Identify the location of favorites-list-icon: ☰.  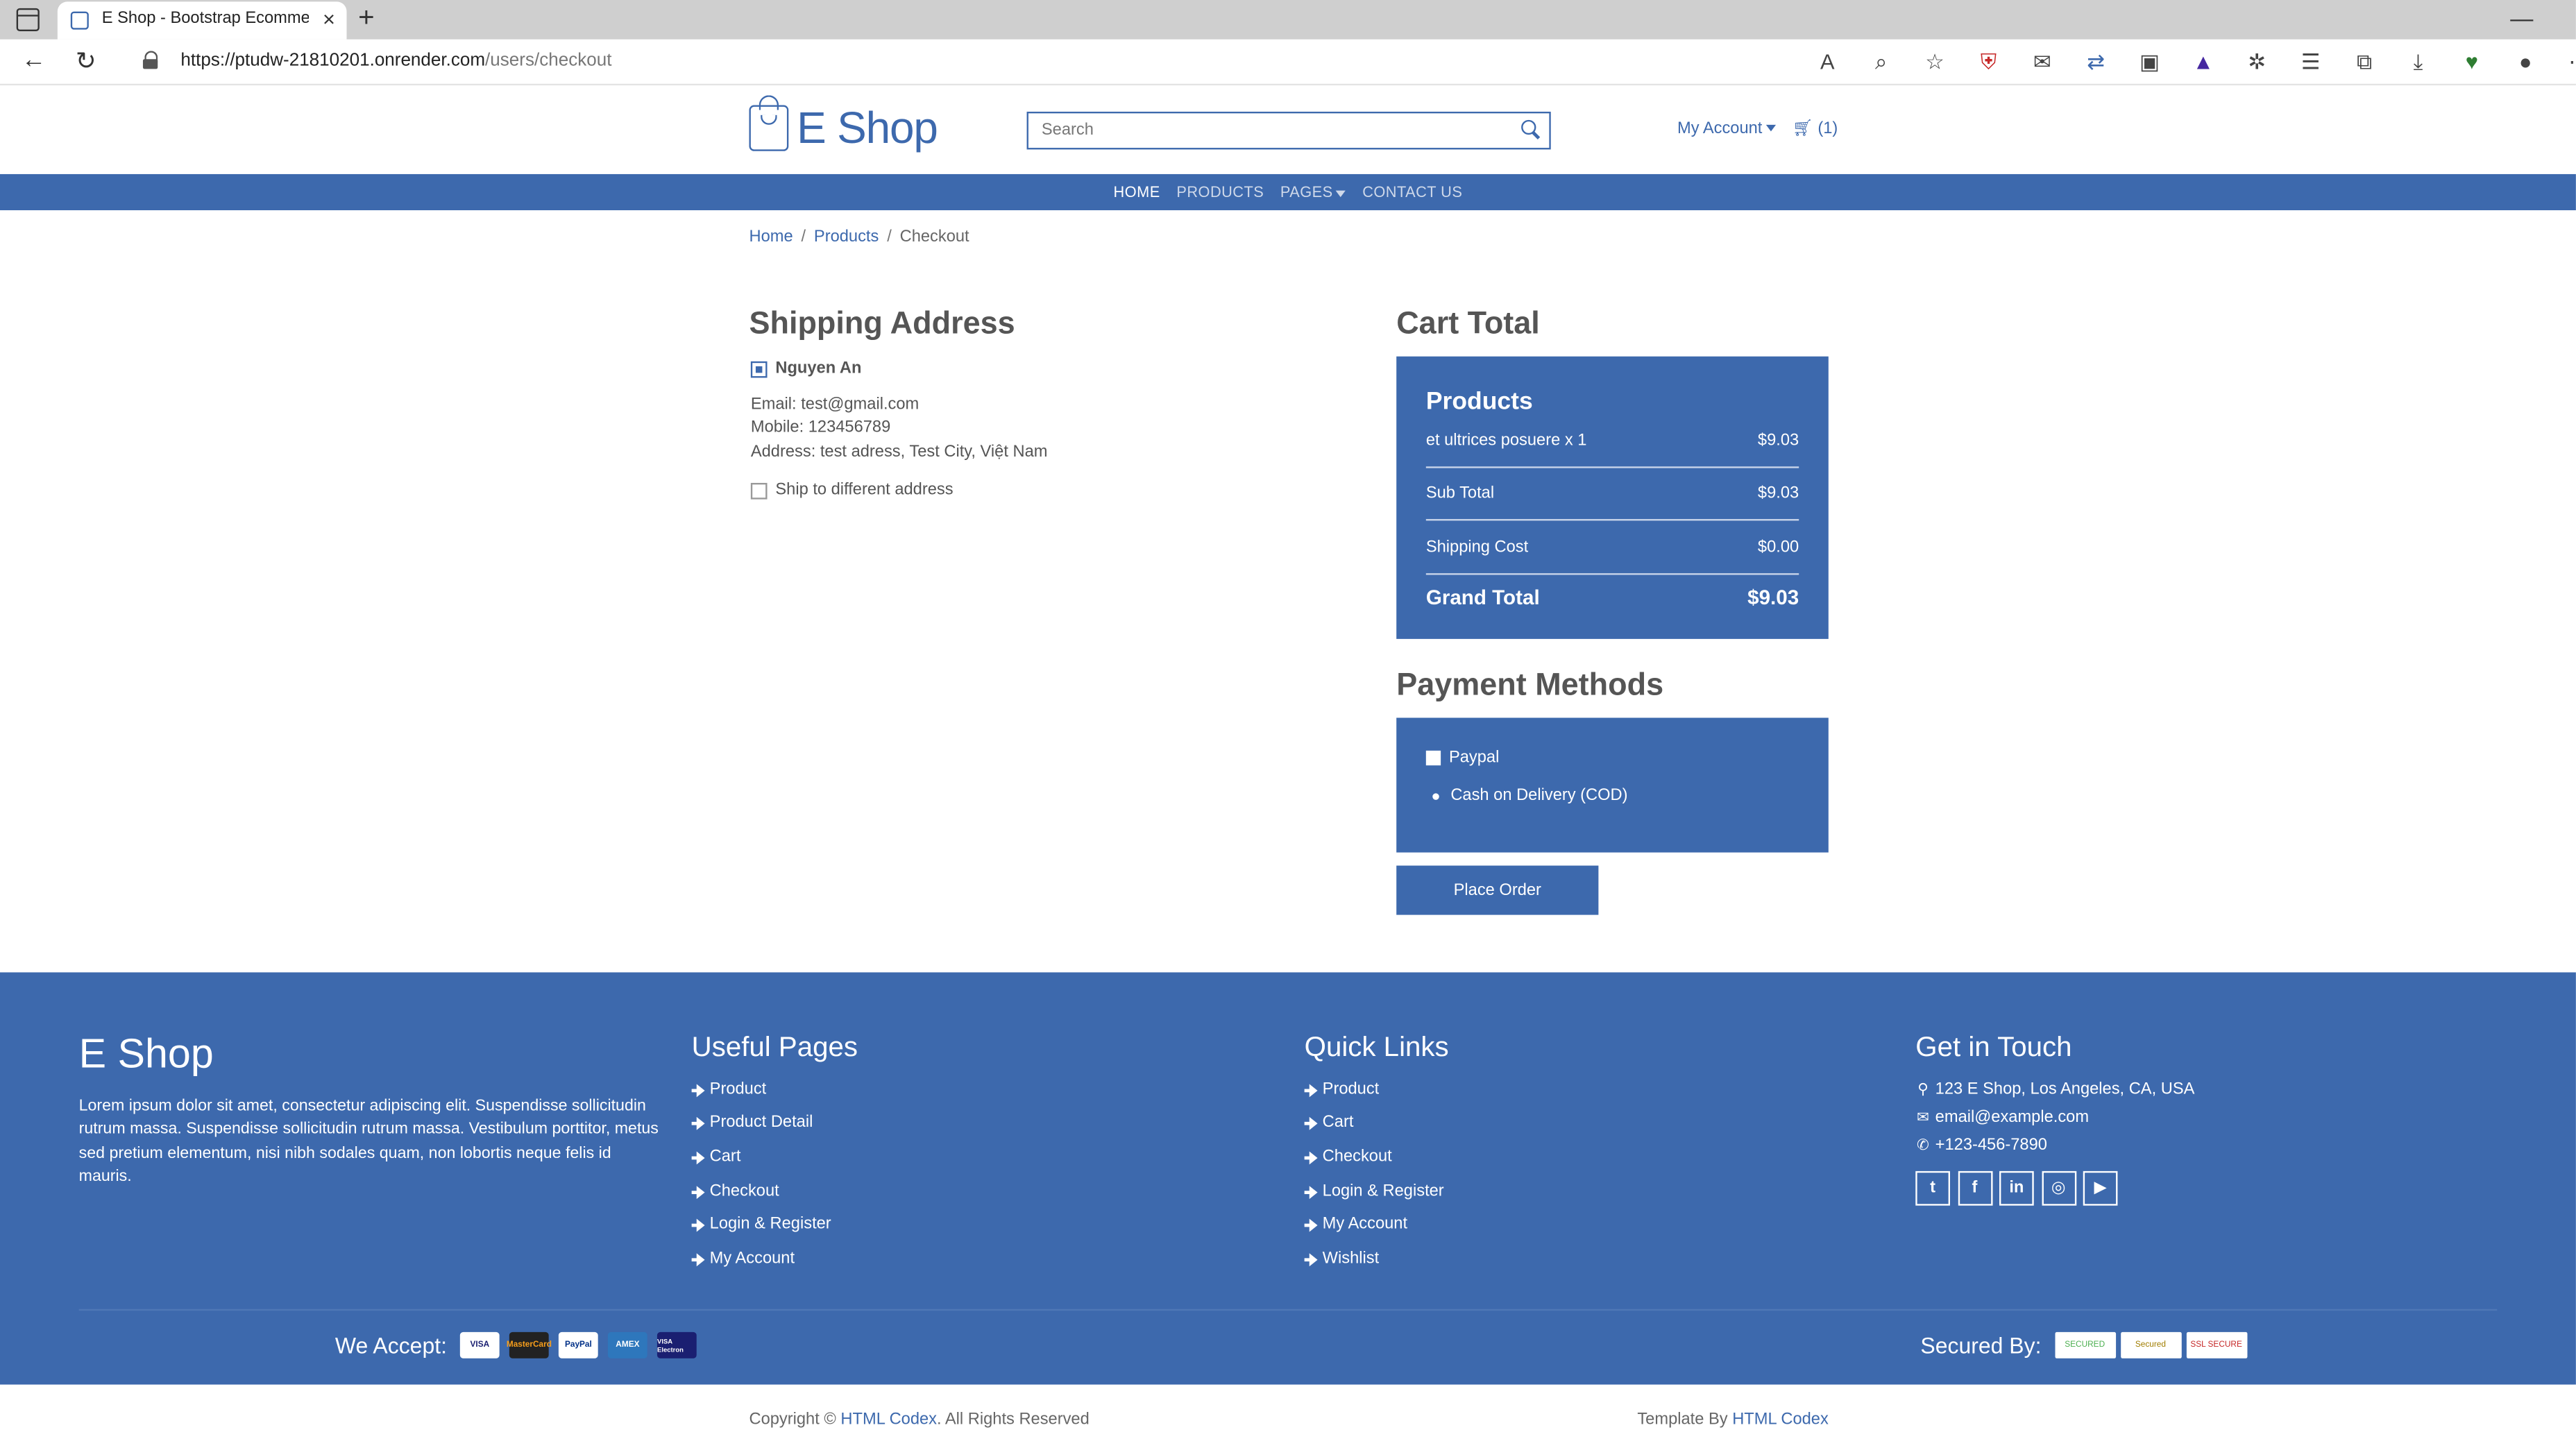
(2311, 62).